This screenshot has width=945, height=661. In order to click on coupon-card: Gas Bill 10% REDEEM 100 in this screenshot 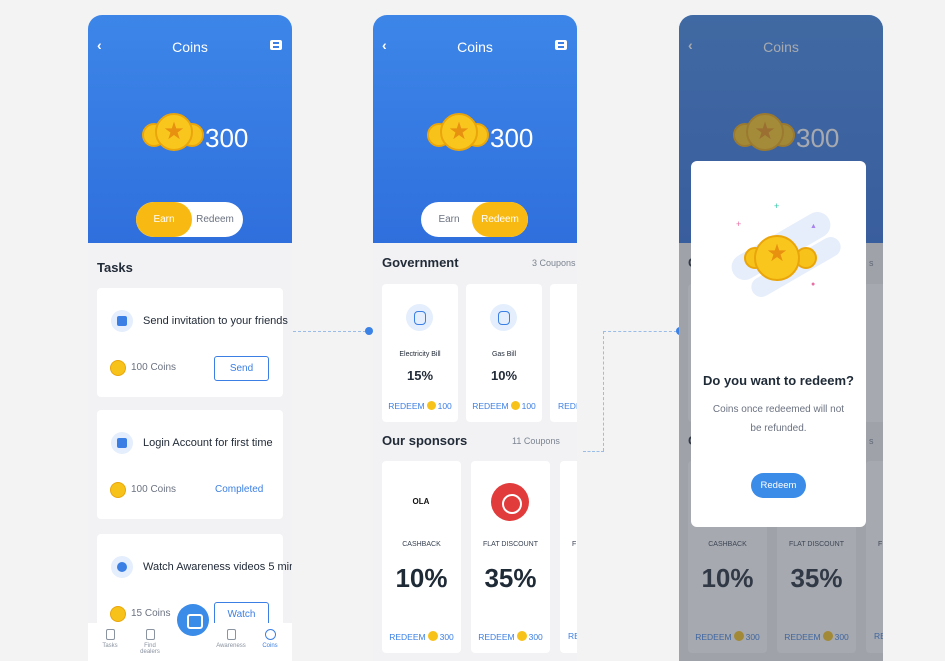, I will do `click(504, 353)`.